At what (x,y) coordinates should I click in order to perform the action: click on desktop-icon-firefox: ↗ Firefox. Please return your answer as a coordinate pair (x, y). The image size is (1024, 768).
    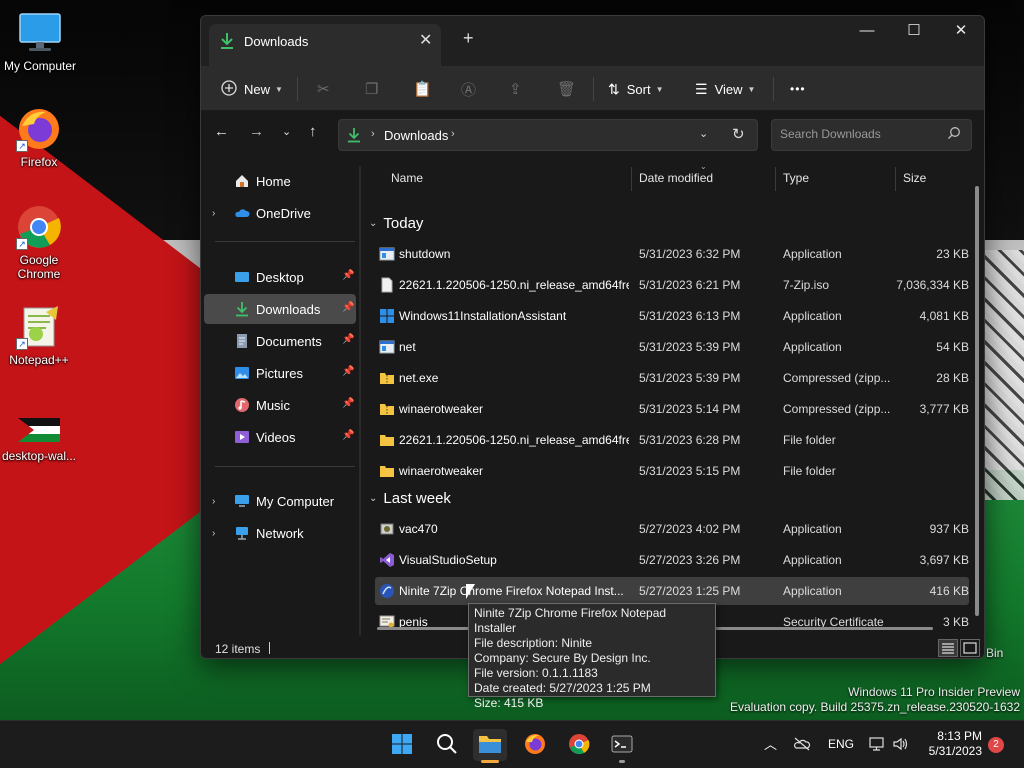
    Looking at the image, I should click on (39, 137).